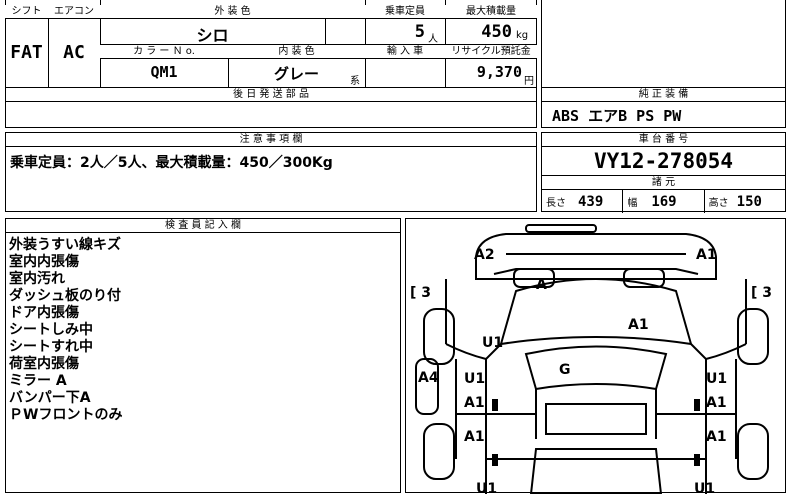  What do you see at coordinates (164, 72) in the screenshot?
I see `color-no-value: QM1` at bounding box center [164, 72].